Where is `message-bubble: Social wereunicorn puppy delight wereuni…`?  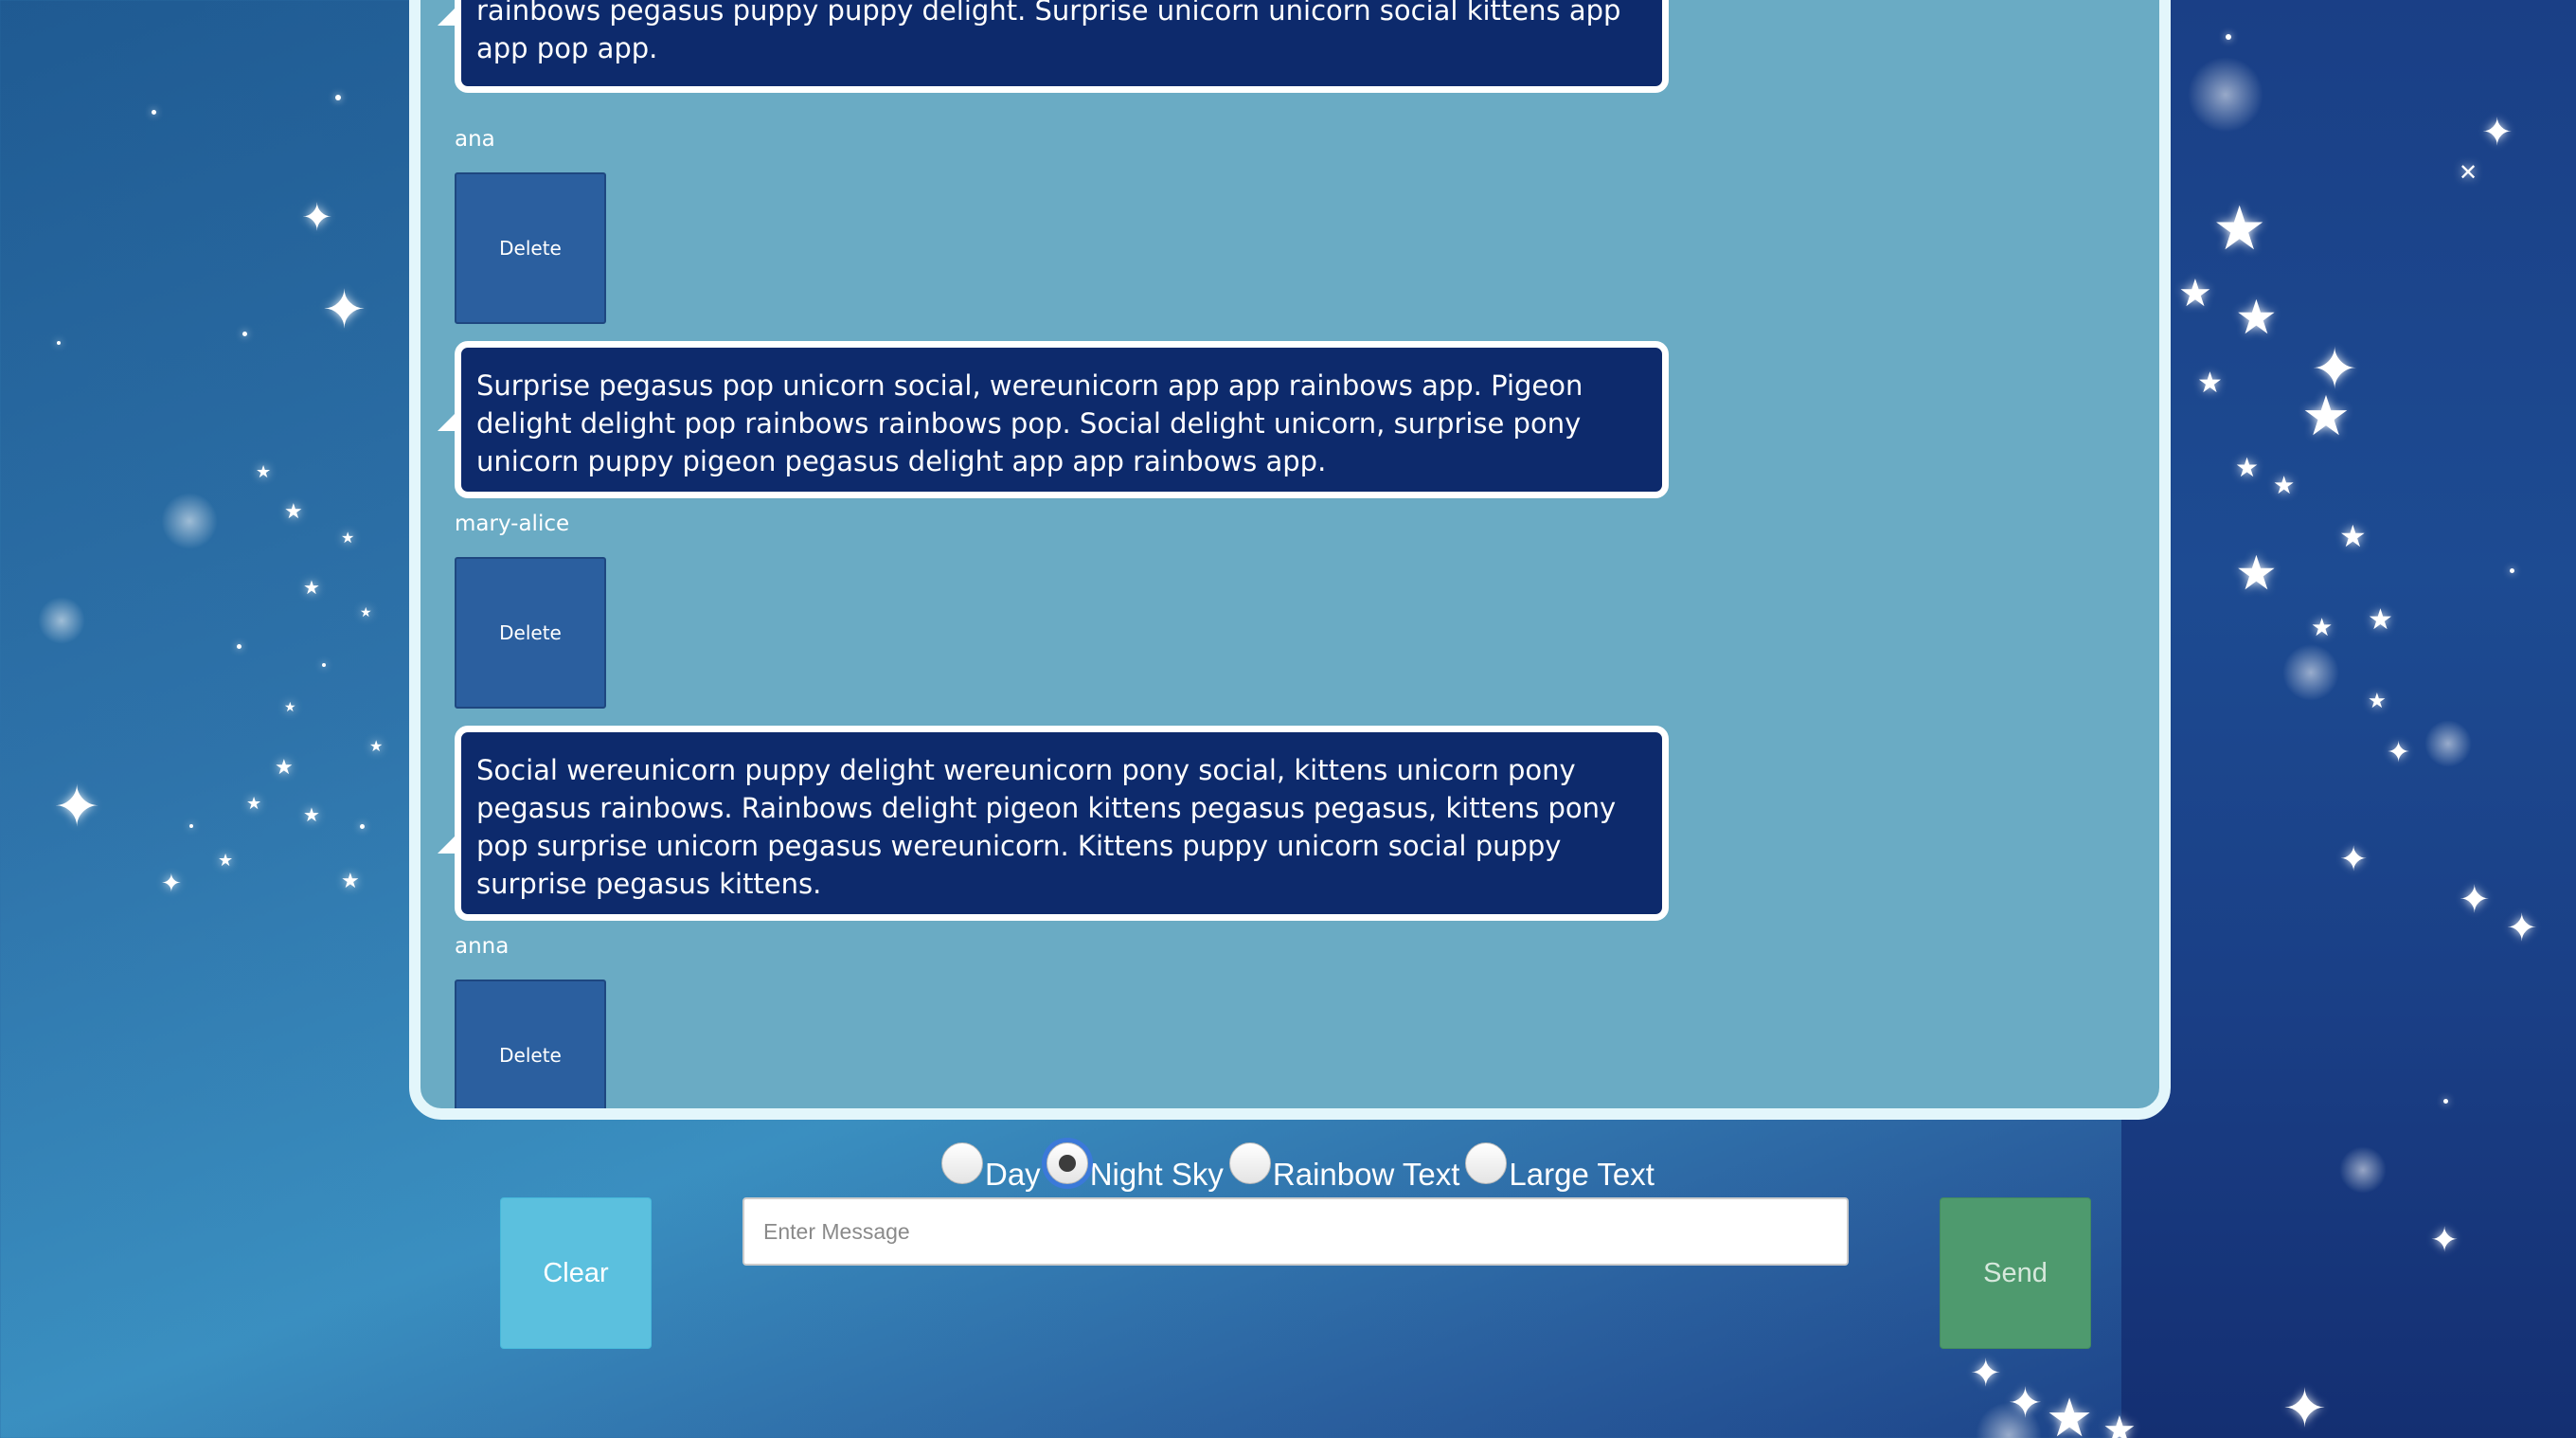 message-bubble: Social wereunicorn puppy delight wereuni… is located at coordinates (1053, 823).